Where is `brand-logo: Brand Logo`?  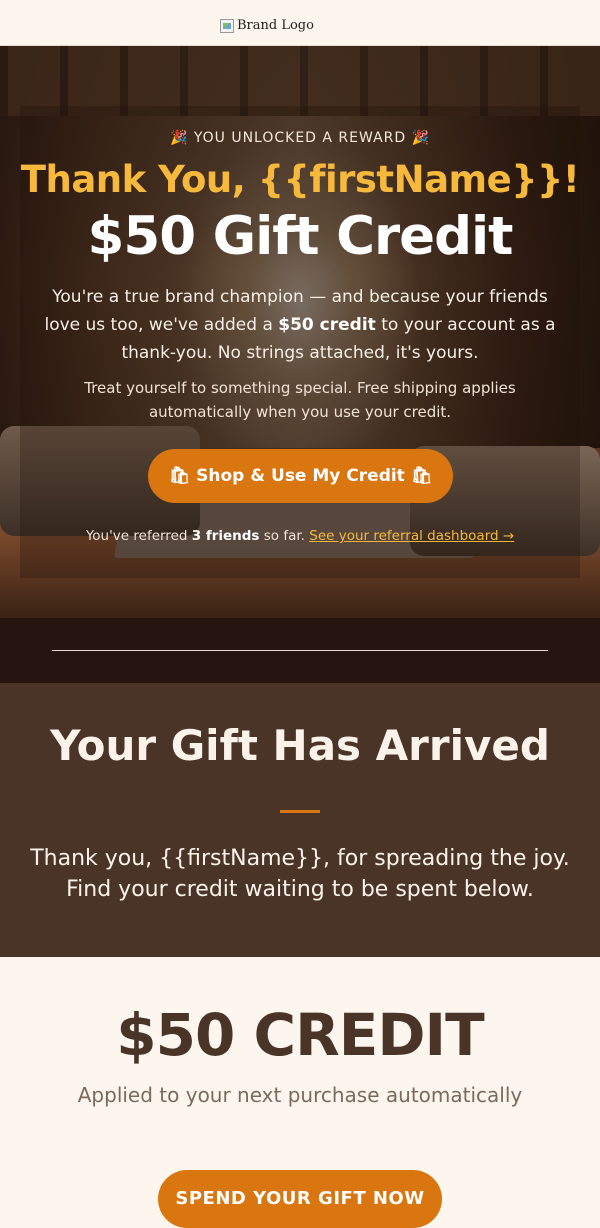
brand-logo: Brand Logo is located at coordinates (267, 25).